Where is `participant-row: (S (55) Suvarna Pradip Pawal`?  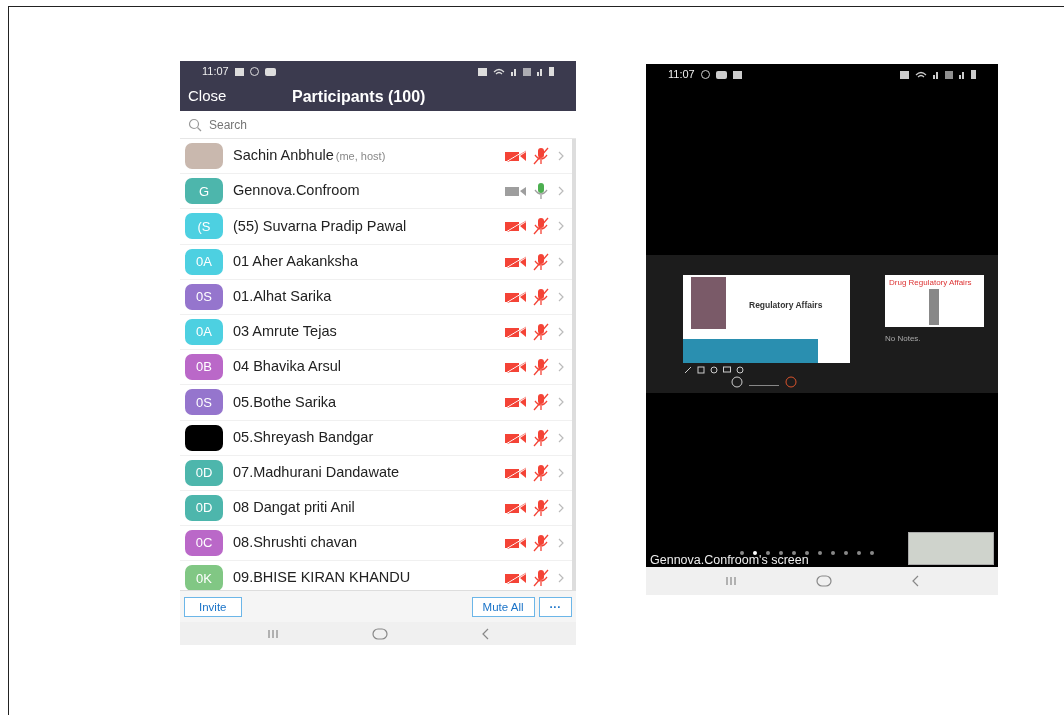
participant-row: (S (55) Suvarna Pradip Pawal is located at coordinates (376, 227).